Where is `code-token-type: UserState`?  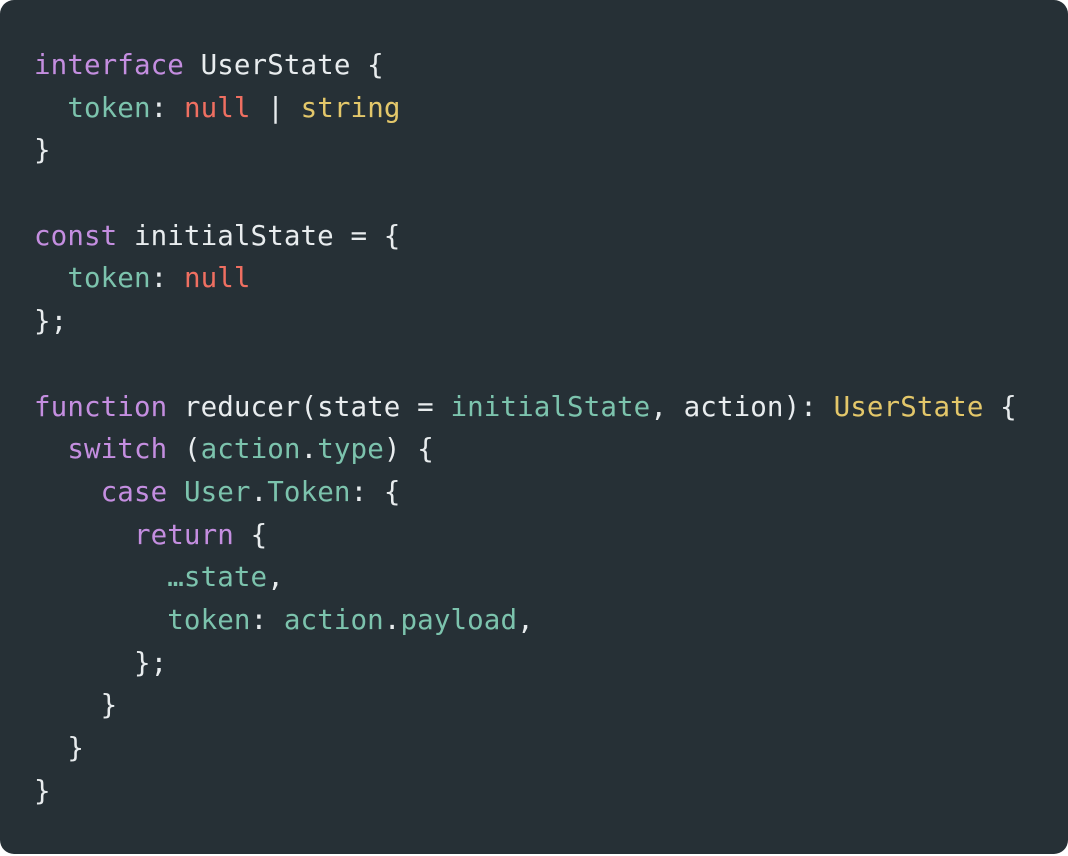 code-token-type: UserState is located at coordinates (908, 406).